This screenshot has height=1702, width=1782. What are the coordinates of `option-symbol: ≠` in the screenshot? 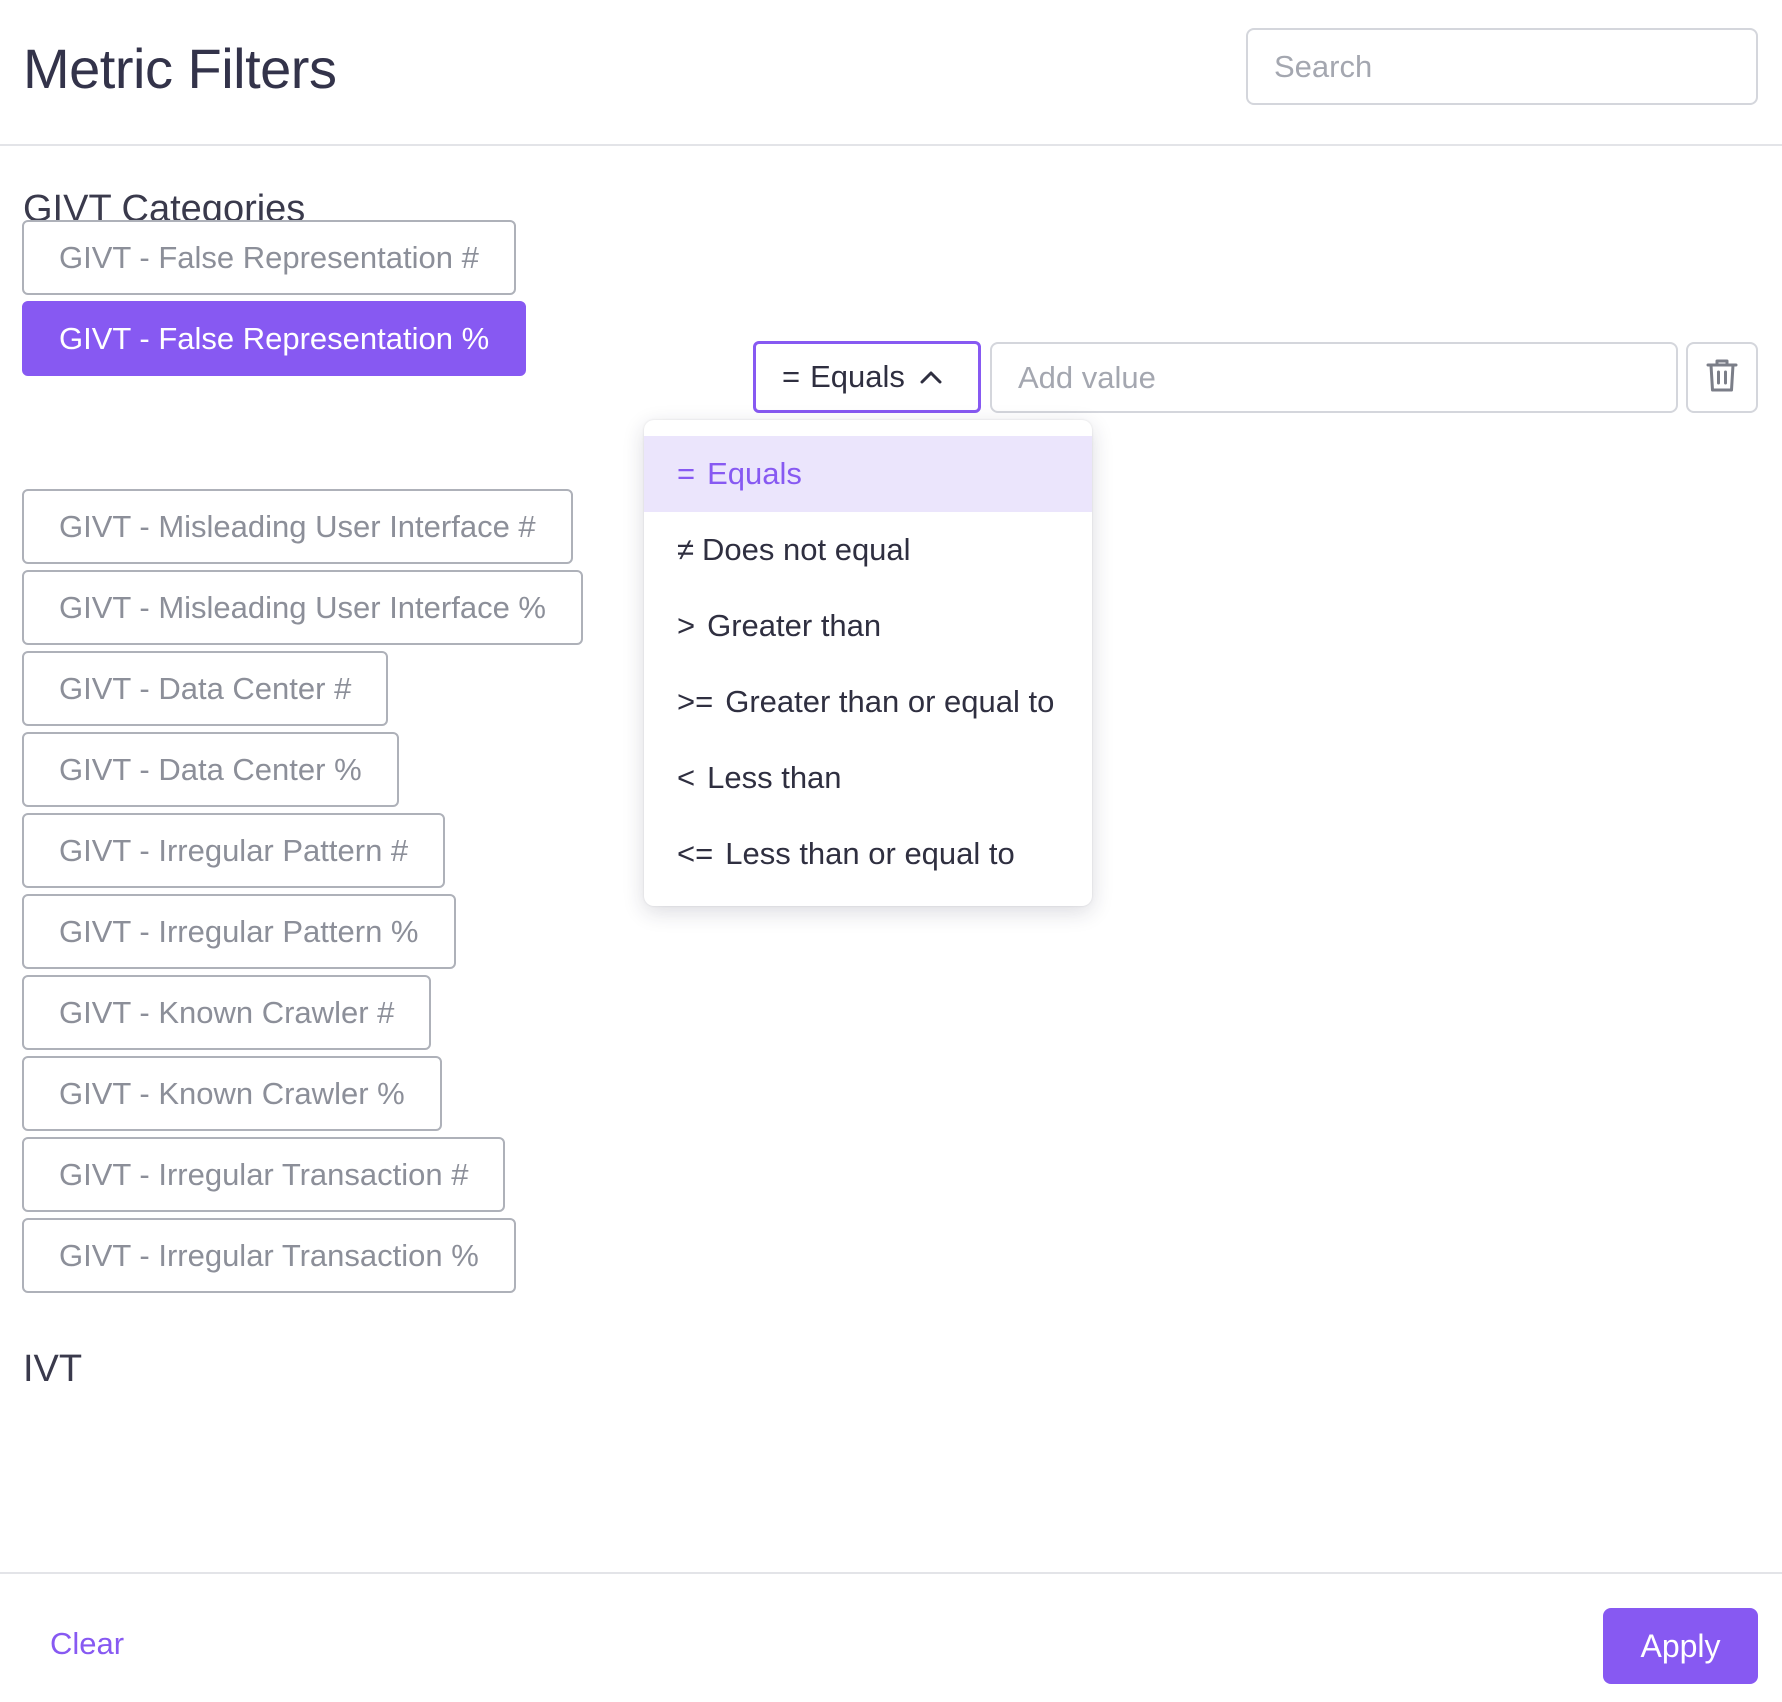 It's located at (686, 549).